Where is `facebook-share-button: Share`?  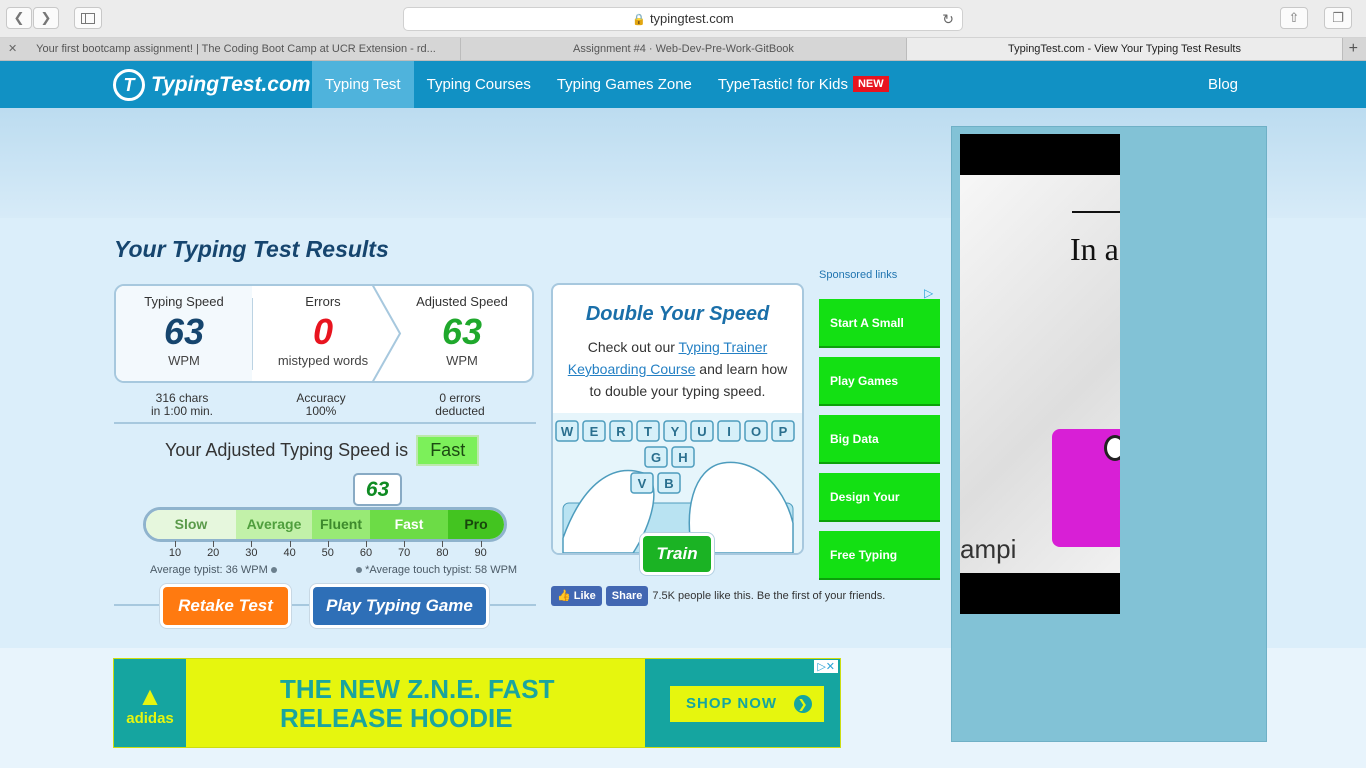 facebook-share-button: Share is located at coordinates (627, 596).